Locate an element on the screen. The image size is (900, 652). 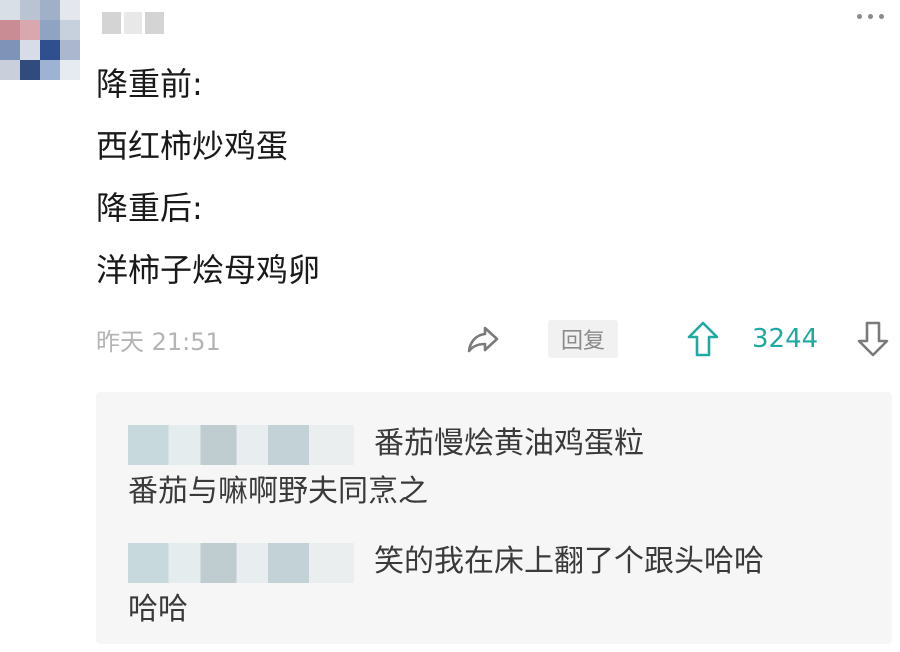
reply-text: 笑的我在床上翻了个跟头哈哈 is located at coordinates (569, 561).